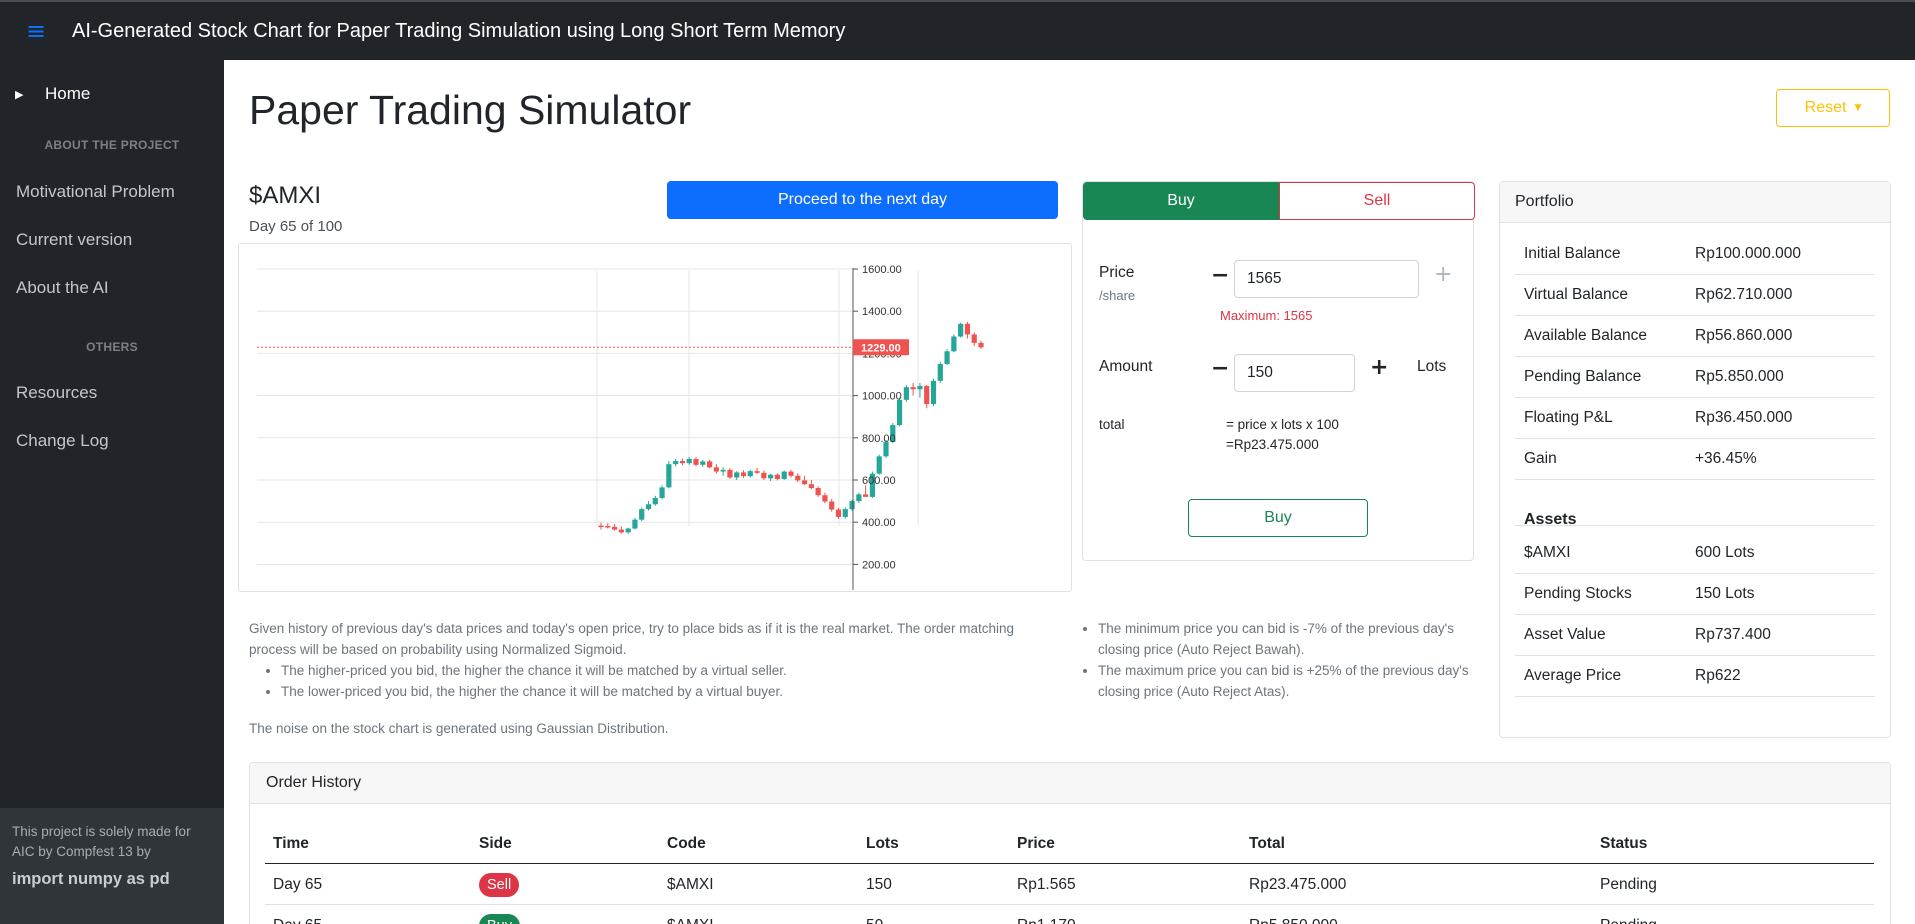 This screenshot has width=1915, height=924. Describe the element at coordinates (862, 200) in the screenshot. I see `next-day-button: Proceed to the next day` at that location.